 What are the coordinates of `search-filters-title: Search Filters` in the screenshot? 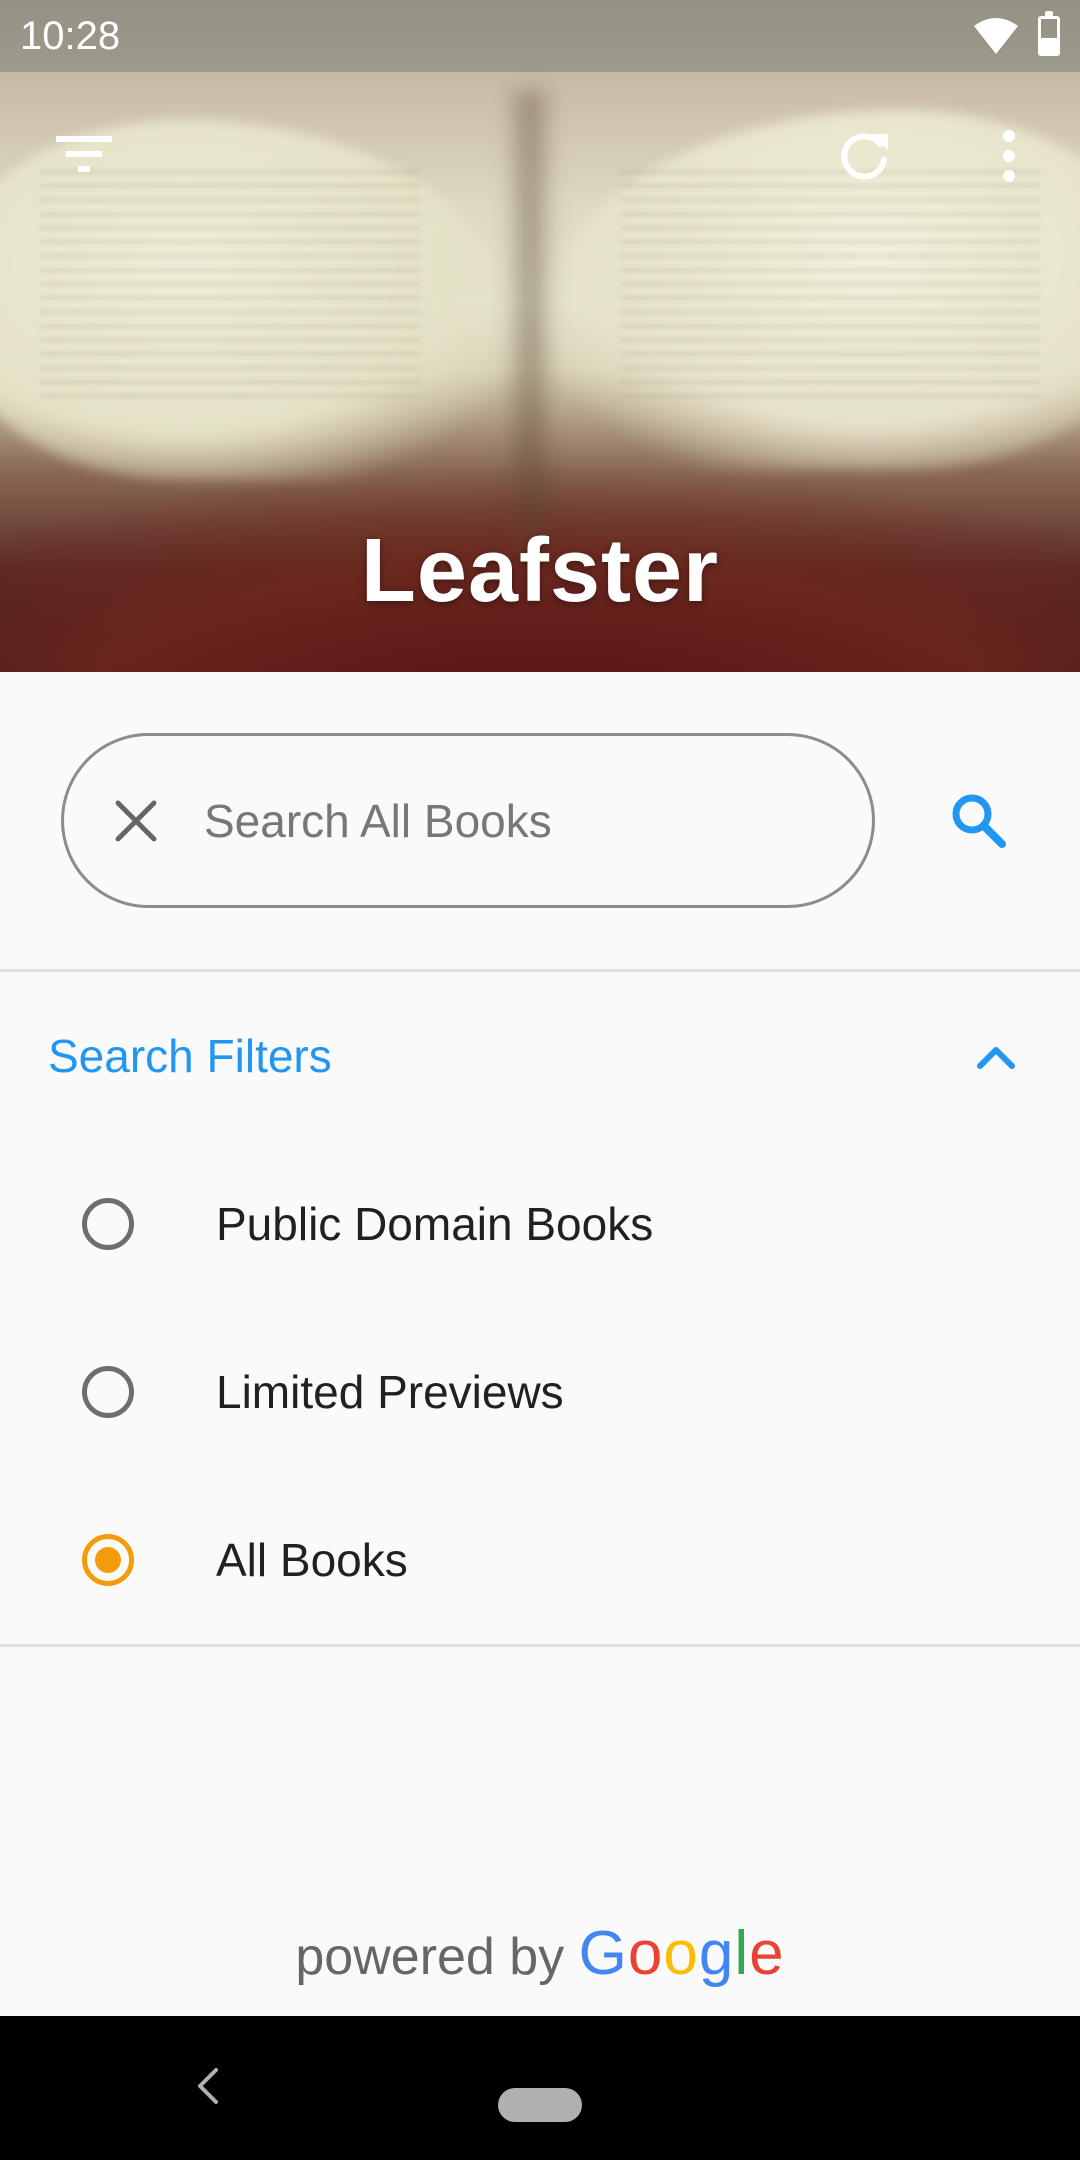 It's located at (190, 1056).